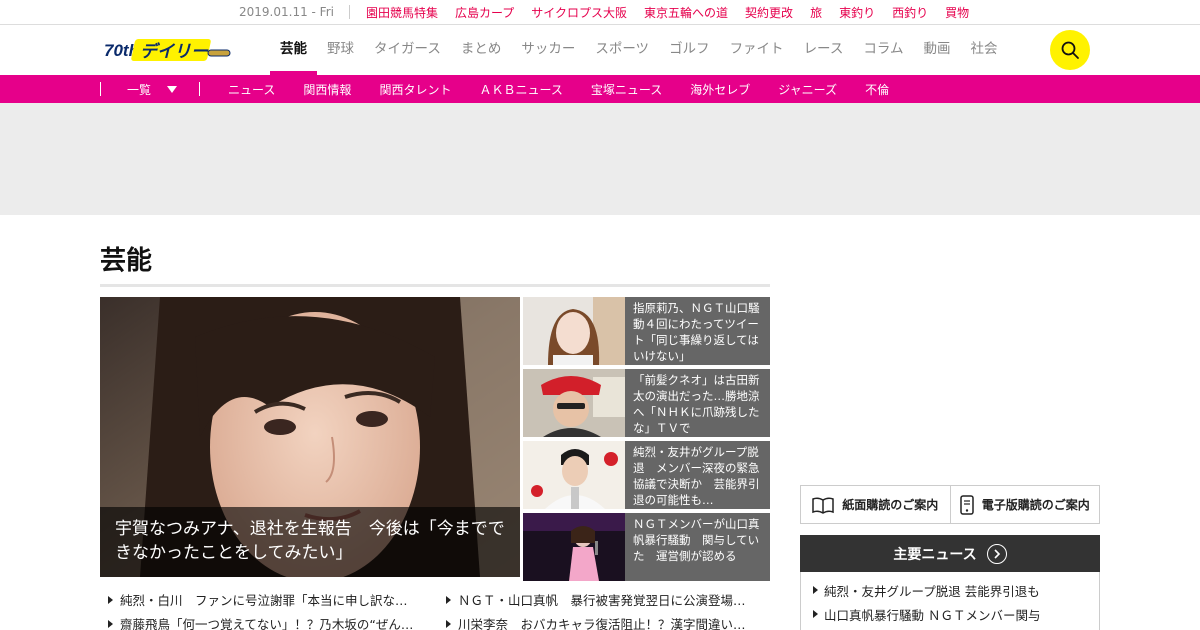 The image size is (1200, 630). Describe the element at coordinates (996, 553) in the screenshot. I see `chevron-right-icon` at that location.